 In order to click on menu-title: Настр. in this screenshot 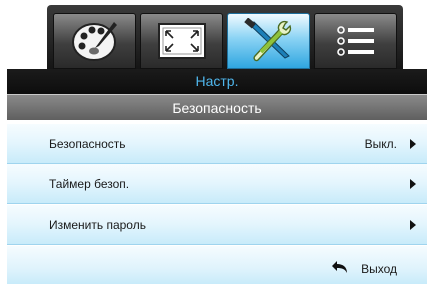, I will do `click(217, 81)`.